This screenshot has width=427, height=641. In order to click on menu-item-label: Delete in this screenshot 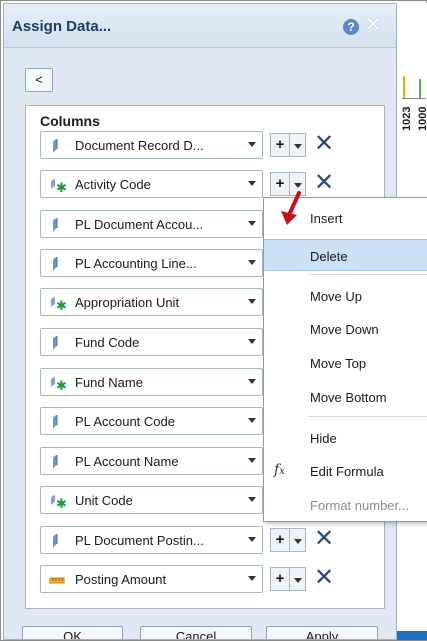, I will do `click(329, 256)`.